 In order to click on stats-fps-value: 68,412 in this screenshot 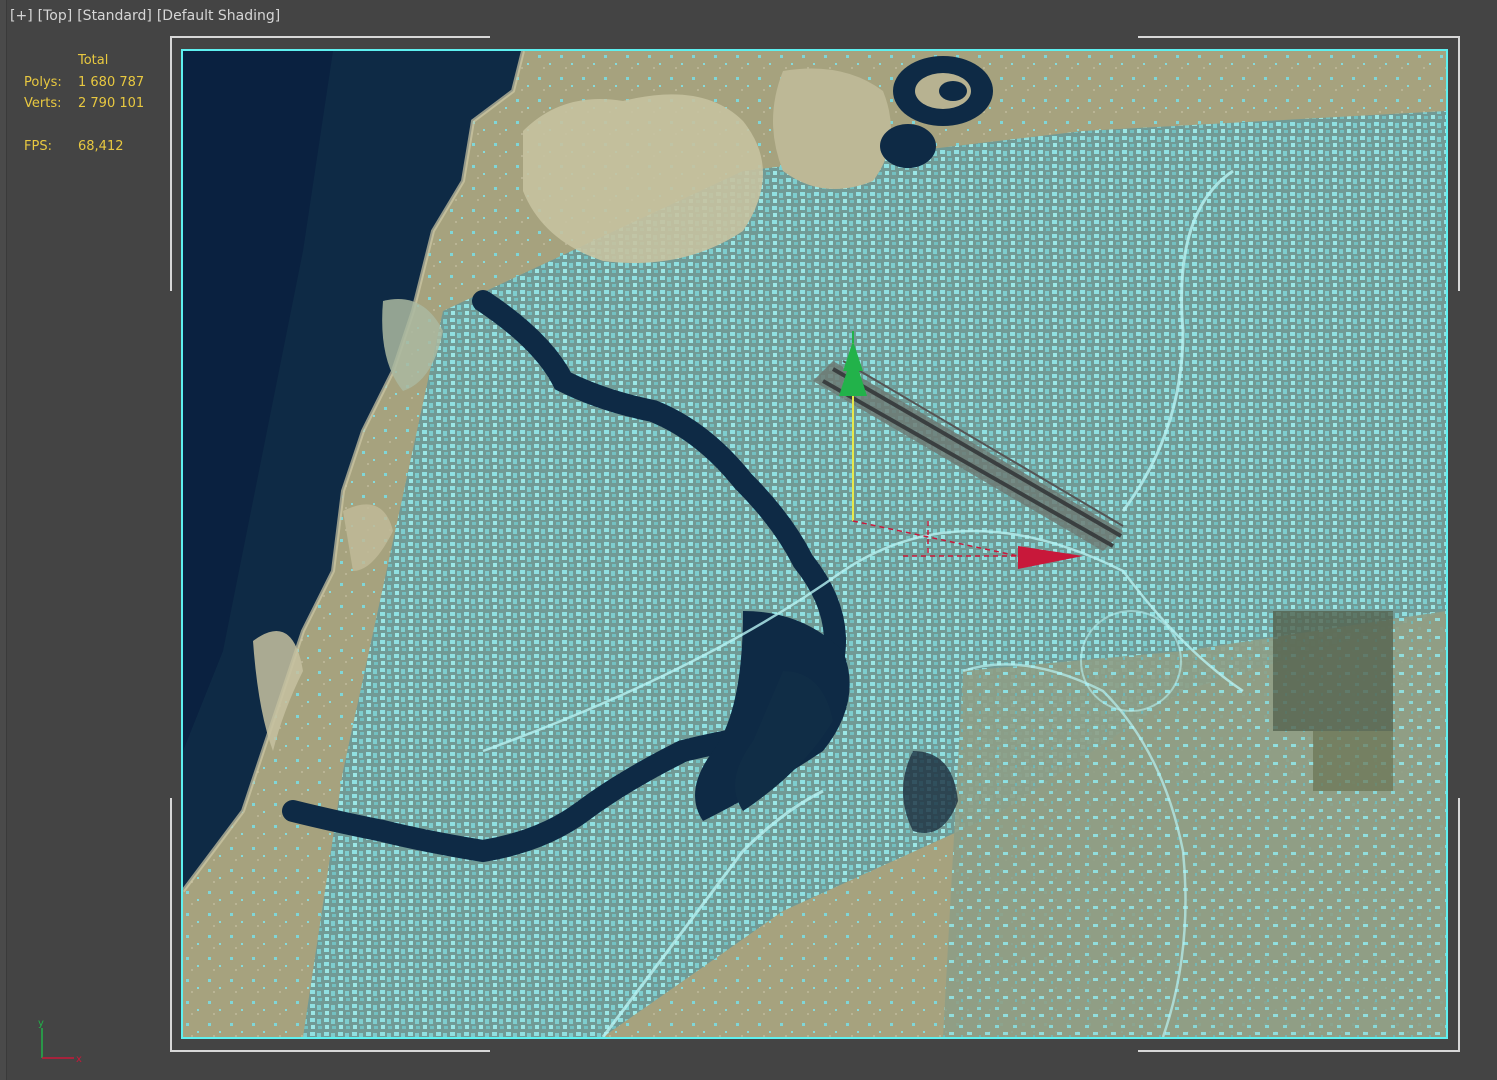, I will do `click(101, 146)`.